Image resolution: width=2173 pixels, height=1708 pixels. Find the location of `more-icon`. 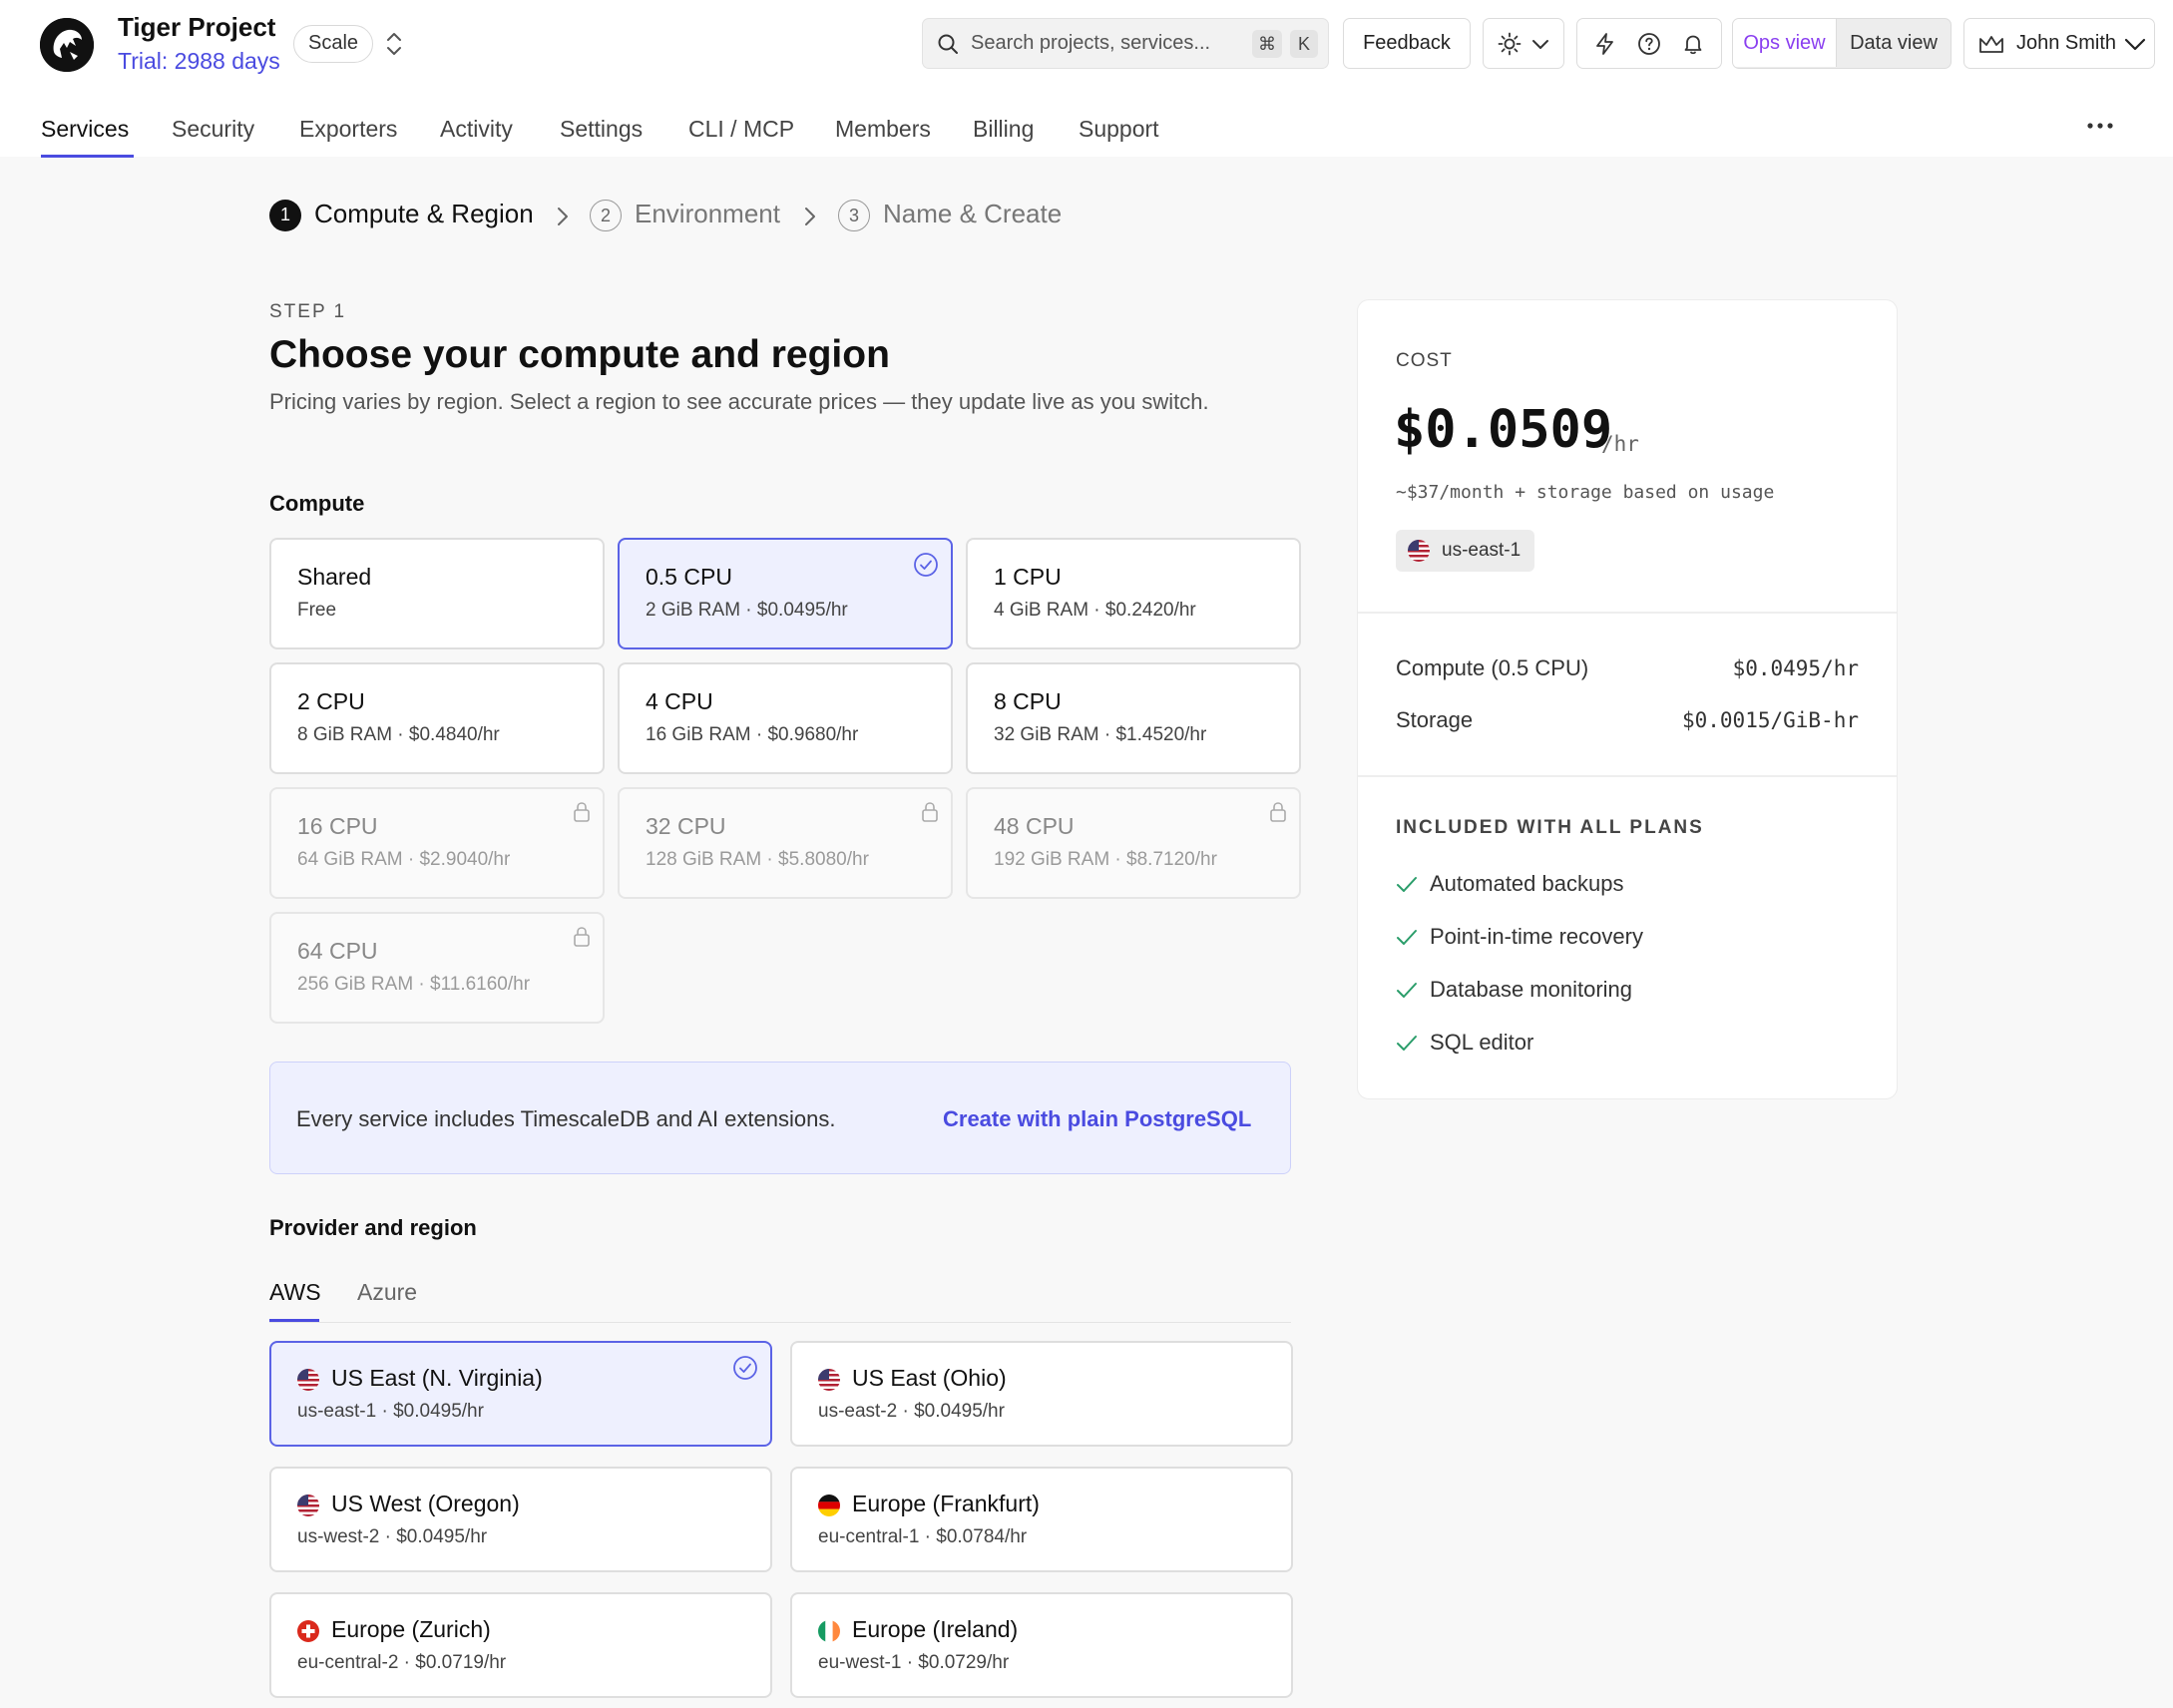

more-icon is located at coordinates (2100, 126).